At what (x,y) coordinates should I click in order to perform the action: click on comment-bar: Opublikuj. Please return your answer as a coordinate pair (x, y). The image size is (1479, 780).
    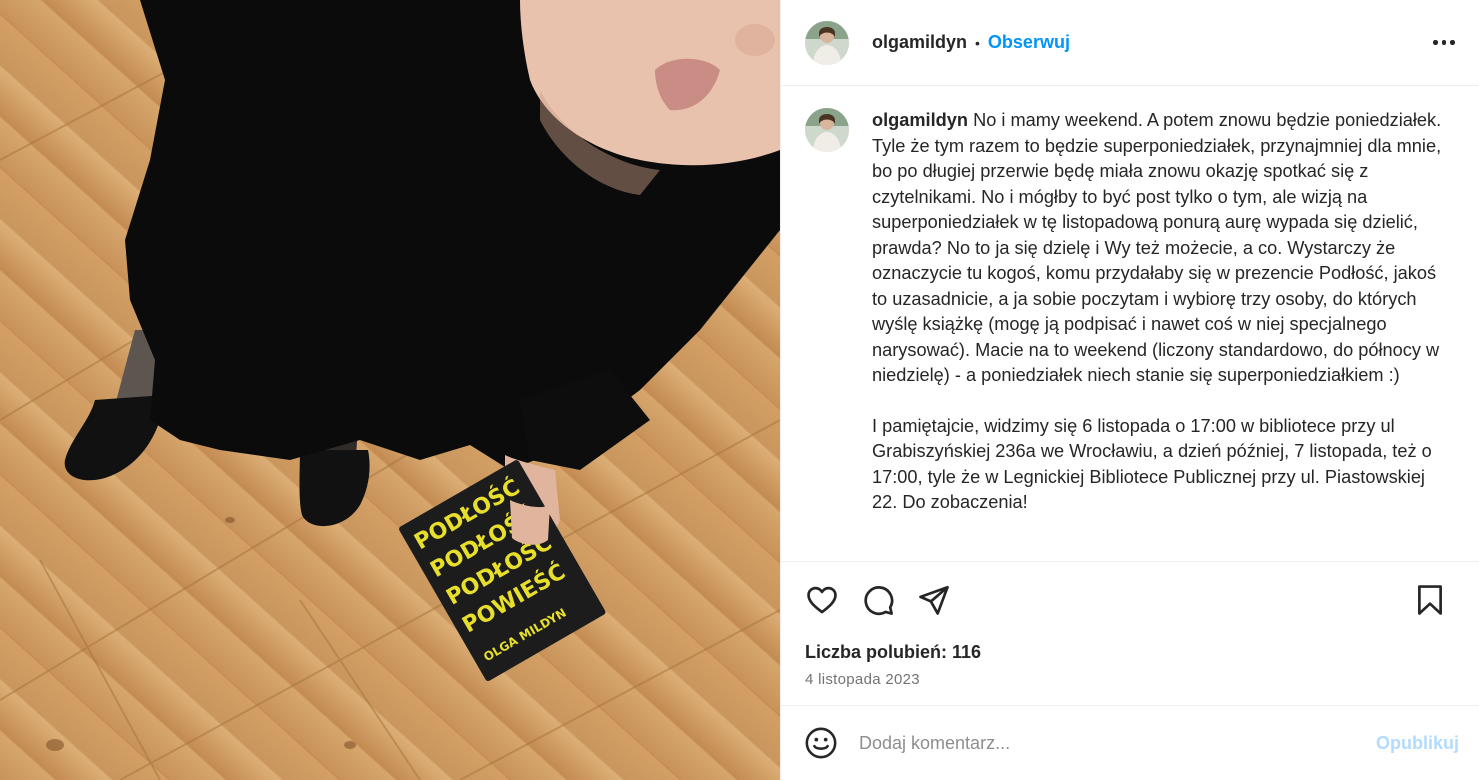
    Looking at the image, I should click on (1130, 742).